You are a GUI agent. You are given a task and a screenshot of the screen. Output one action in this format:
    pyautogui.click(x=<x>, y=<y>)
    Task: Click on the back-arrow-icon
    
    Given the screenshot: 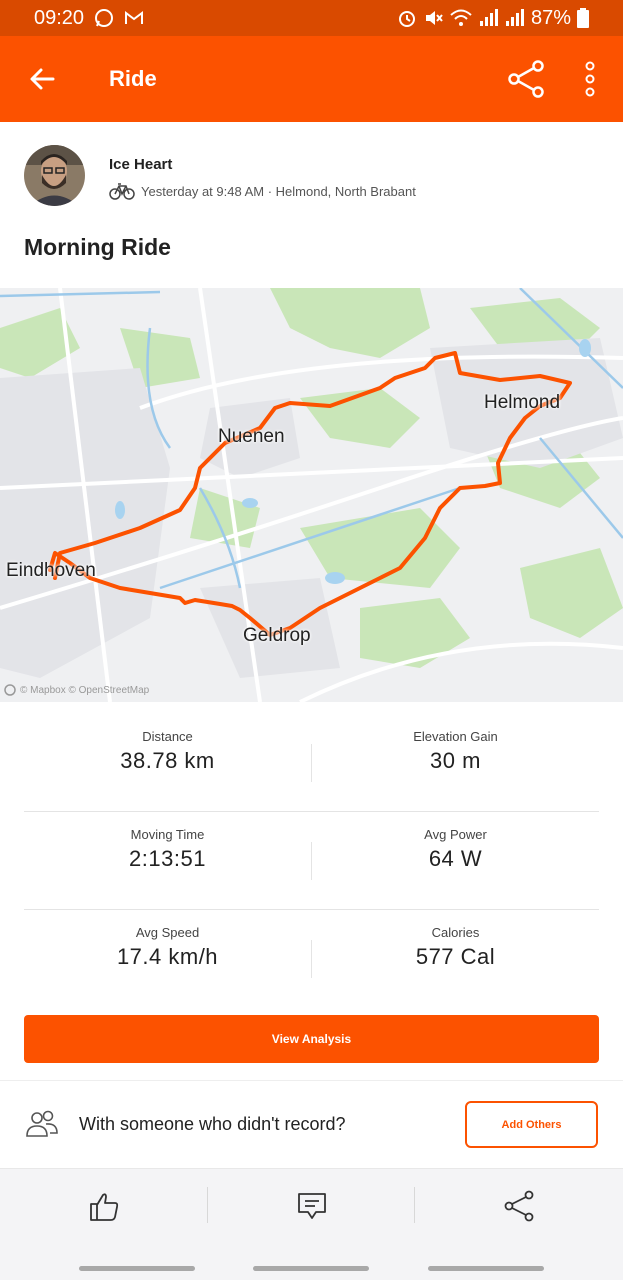 What is the action you would take?
    pyautogui.click(x=42, y=79)
    